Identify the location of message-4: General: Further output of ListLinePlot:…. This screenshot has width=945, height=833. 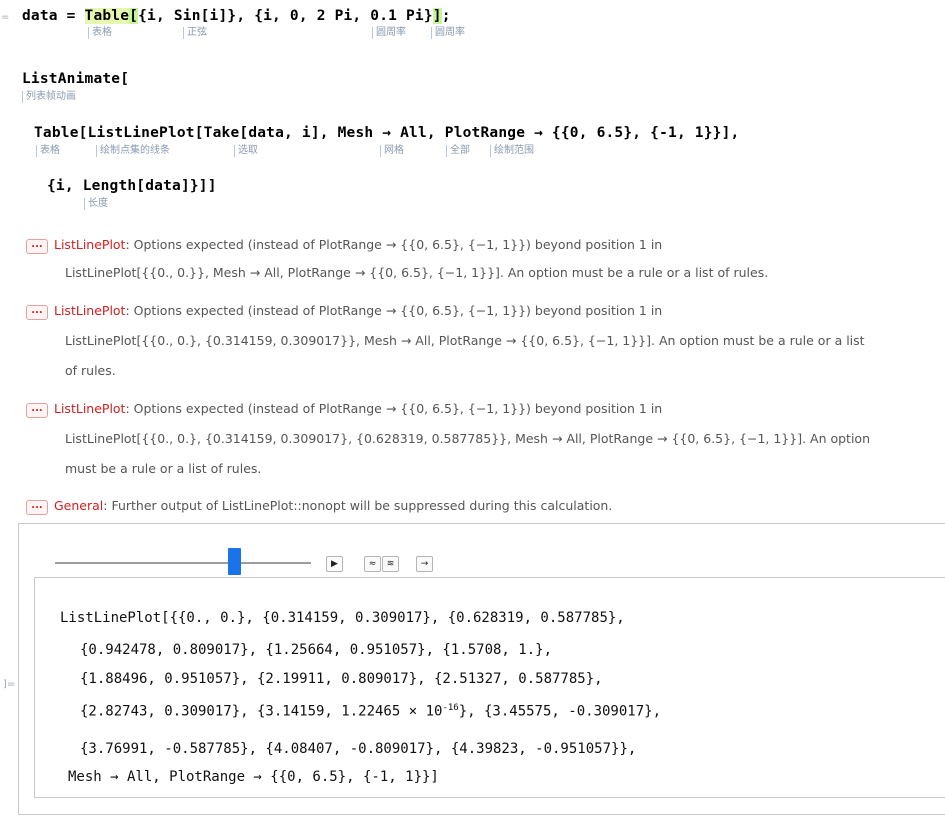
(333, 505).